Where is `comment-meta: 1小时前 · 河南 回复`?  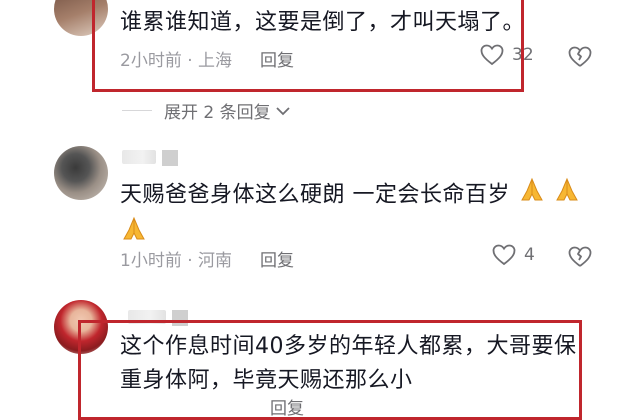
comment-meta: 1小时前 · 河南 回复 is located at coordinates (207, 258).